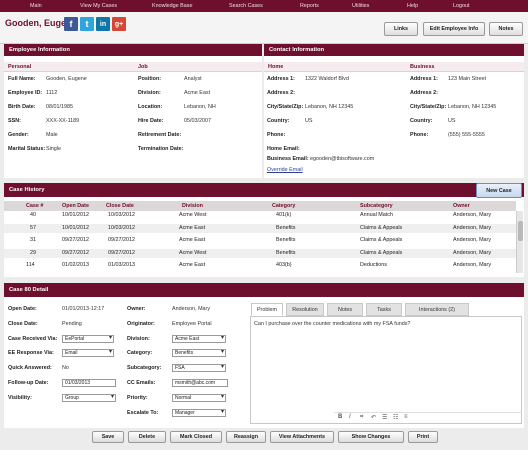 The width and height of the screenshot is (528, 450). Describe the element at coordinates (20, 66) in the screenshot. I see `personal-label: Personal` at that location.